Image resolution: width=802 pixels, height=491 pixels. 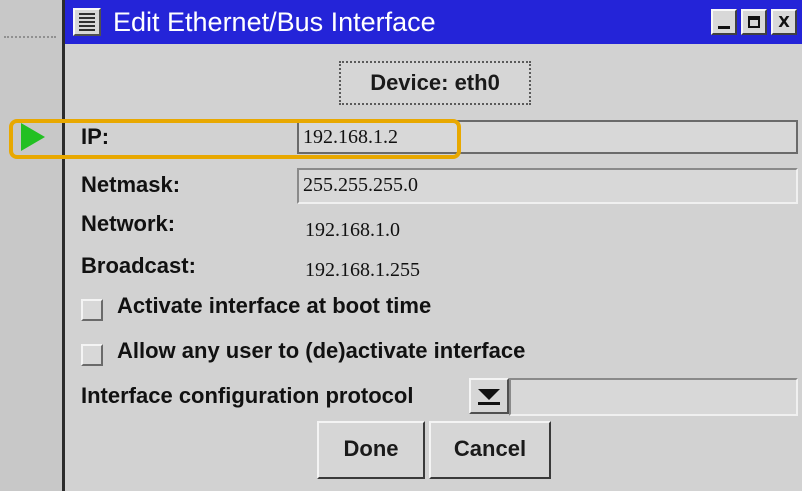 I want to click on close-button: X, so click(x=784, y=22).